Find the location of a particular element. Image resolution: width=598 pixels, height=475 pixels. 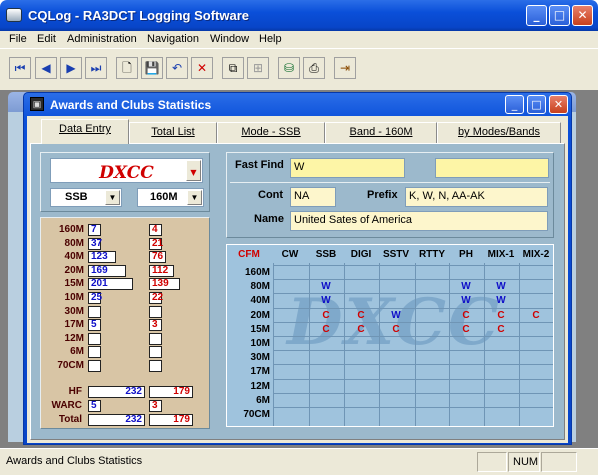

minimize-button: _ is located at coordinates (536, 15).